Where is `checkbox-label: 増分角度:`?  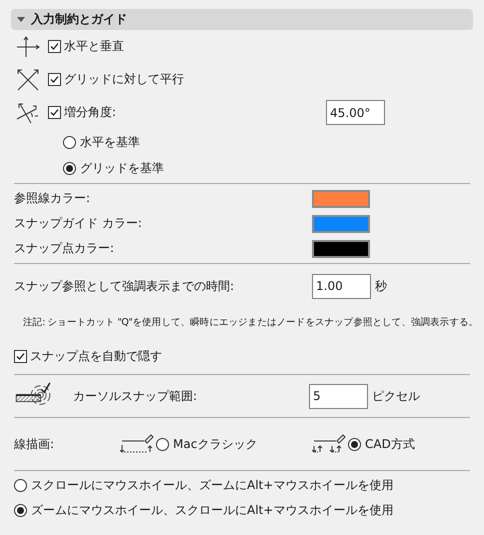
checkbox-label: 増分角度: is located at coordinates (90, 112).